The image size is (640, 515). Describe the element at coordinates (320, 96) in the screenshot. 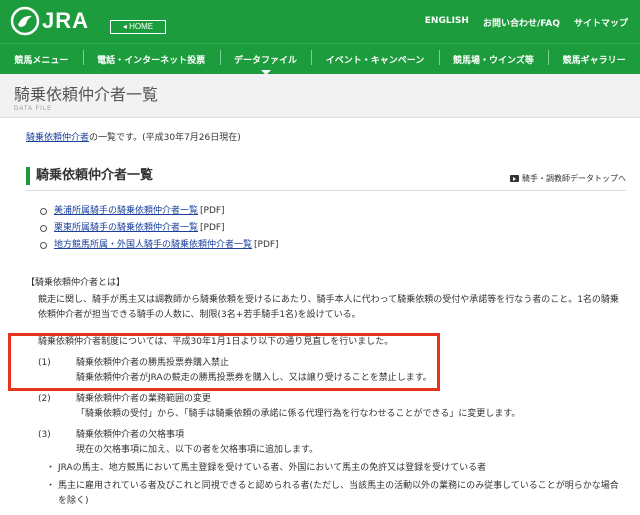

I see `page-title-strip: 騎乗依頼仲介者一覧 DATA FILE` at that location.